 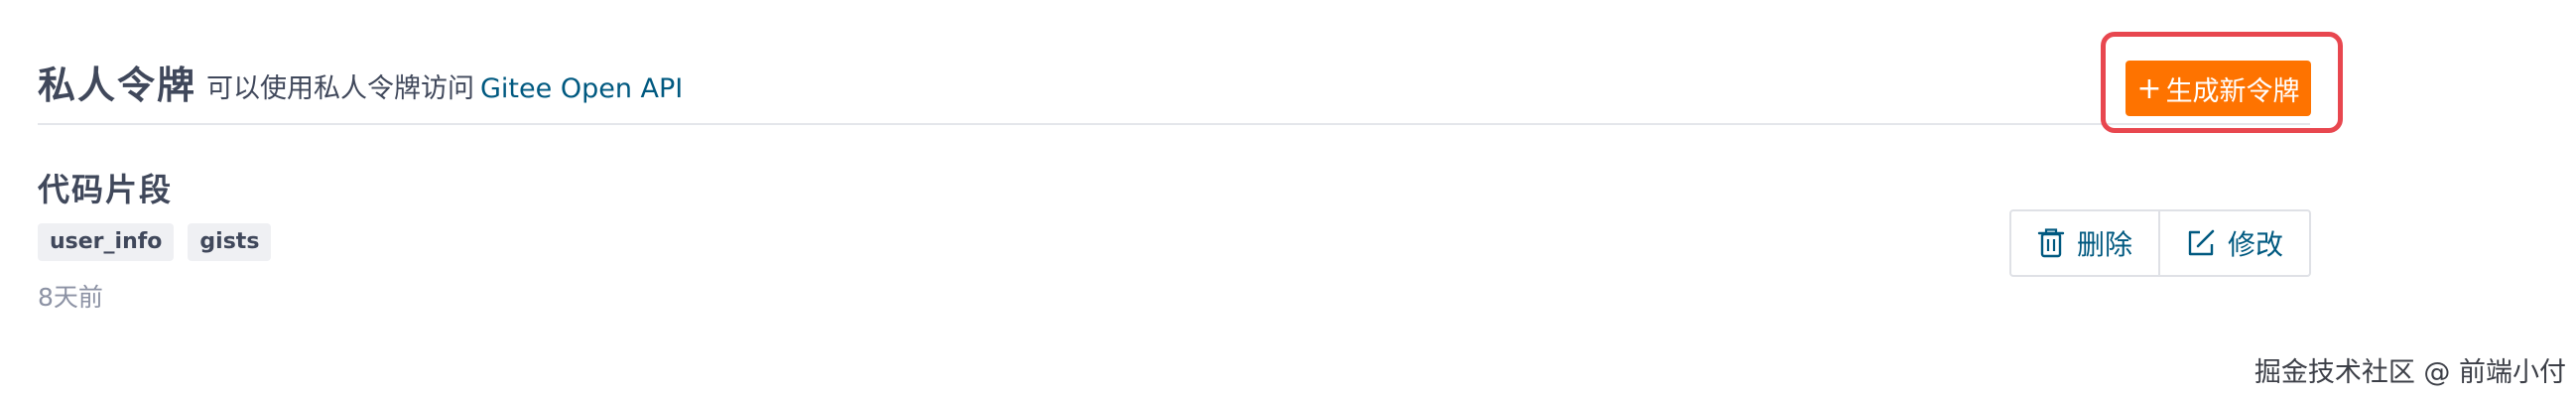 What do you see at coordinates (70, 297) in the screenshot?
I see `token-created-time: 8天前` at bounding box center [70, 297].